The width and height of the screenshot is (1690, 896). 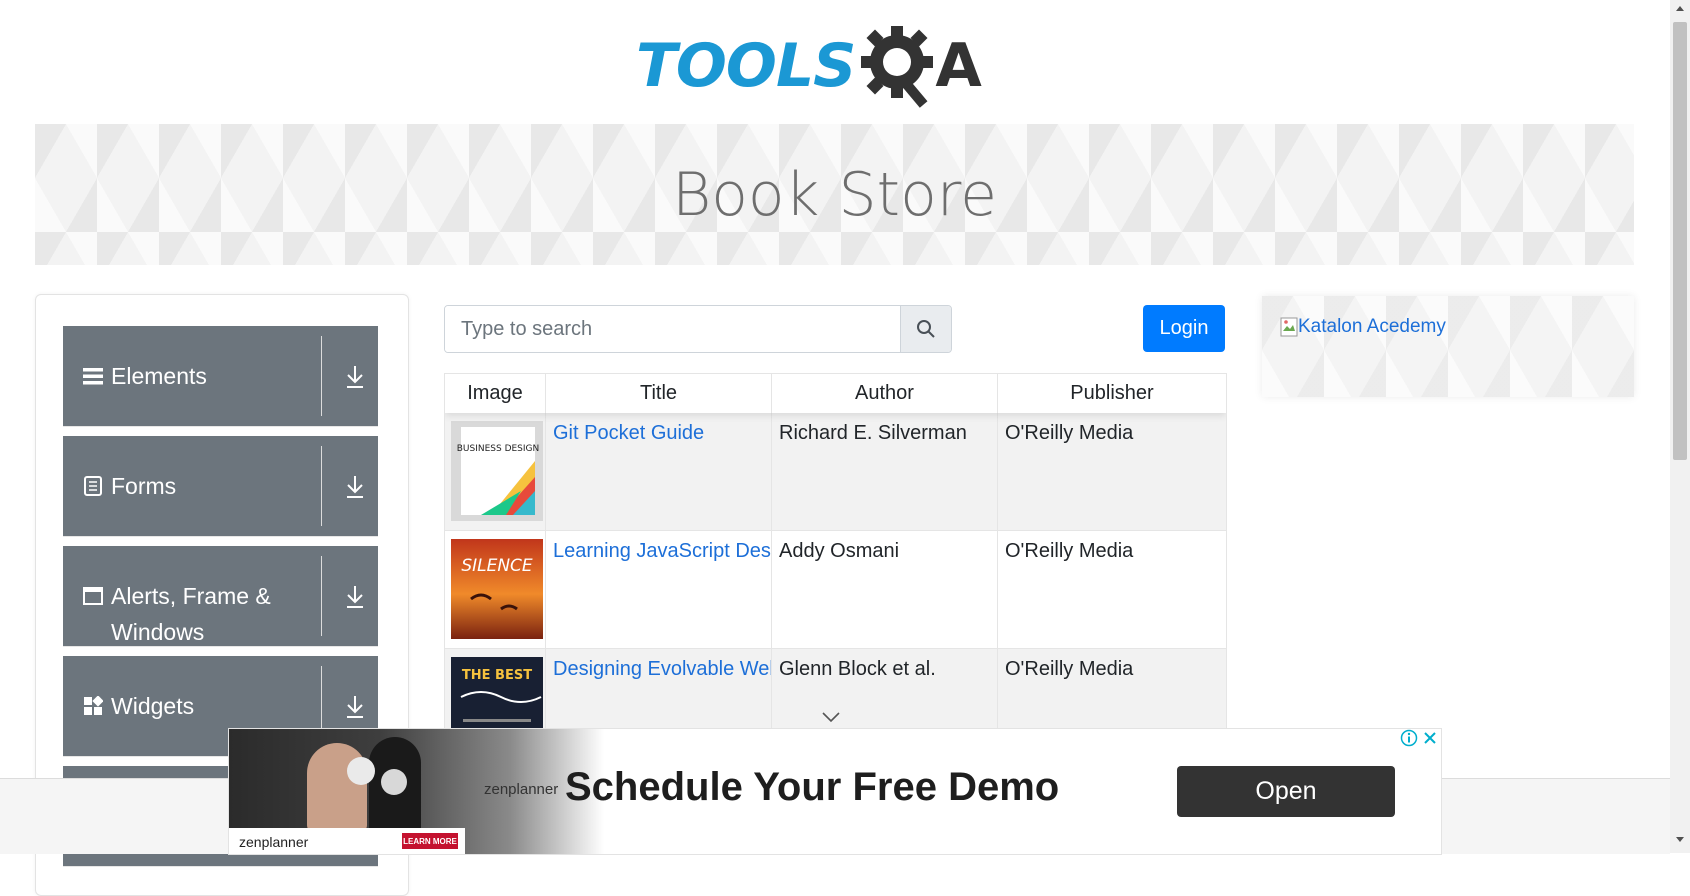 I want to click on search-box, so click(x=698, y=329).